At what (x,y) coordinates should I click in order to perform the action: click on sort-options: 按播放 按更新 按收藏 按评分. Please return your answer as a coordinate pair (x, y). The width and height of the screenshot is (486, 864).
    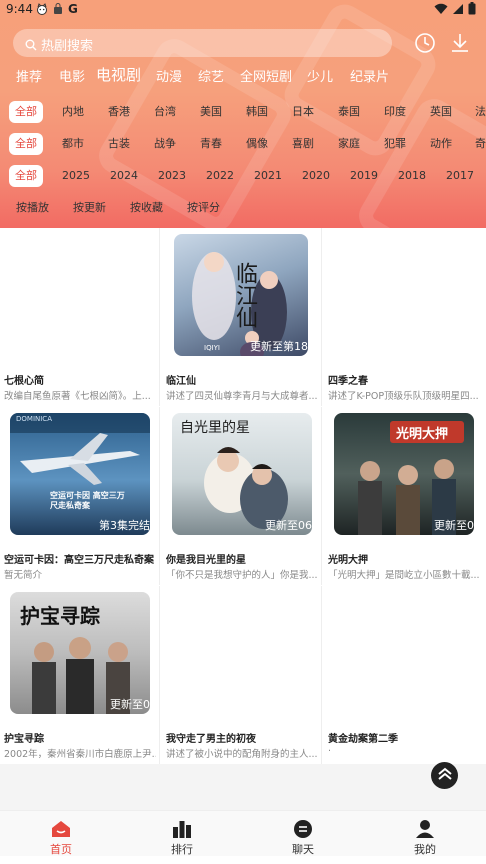
    Looking at the image, I should click on (243, 207).